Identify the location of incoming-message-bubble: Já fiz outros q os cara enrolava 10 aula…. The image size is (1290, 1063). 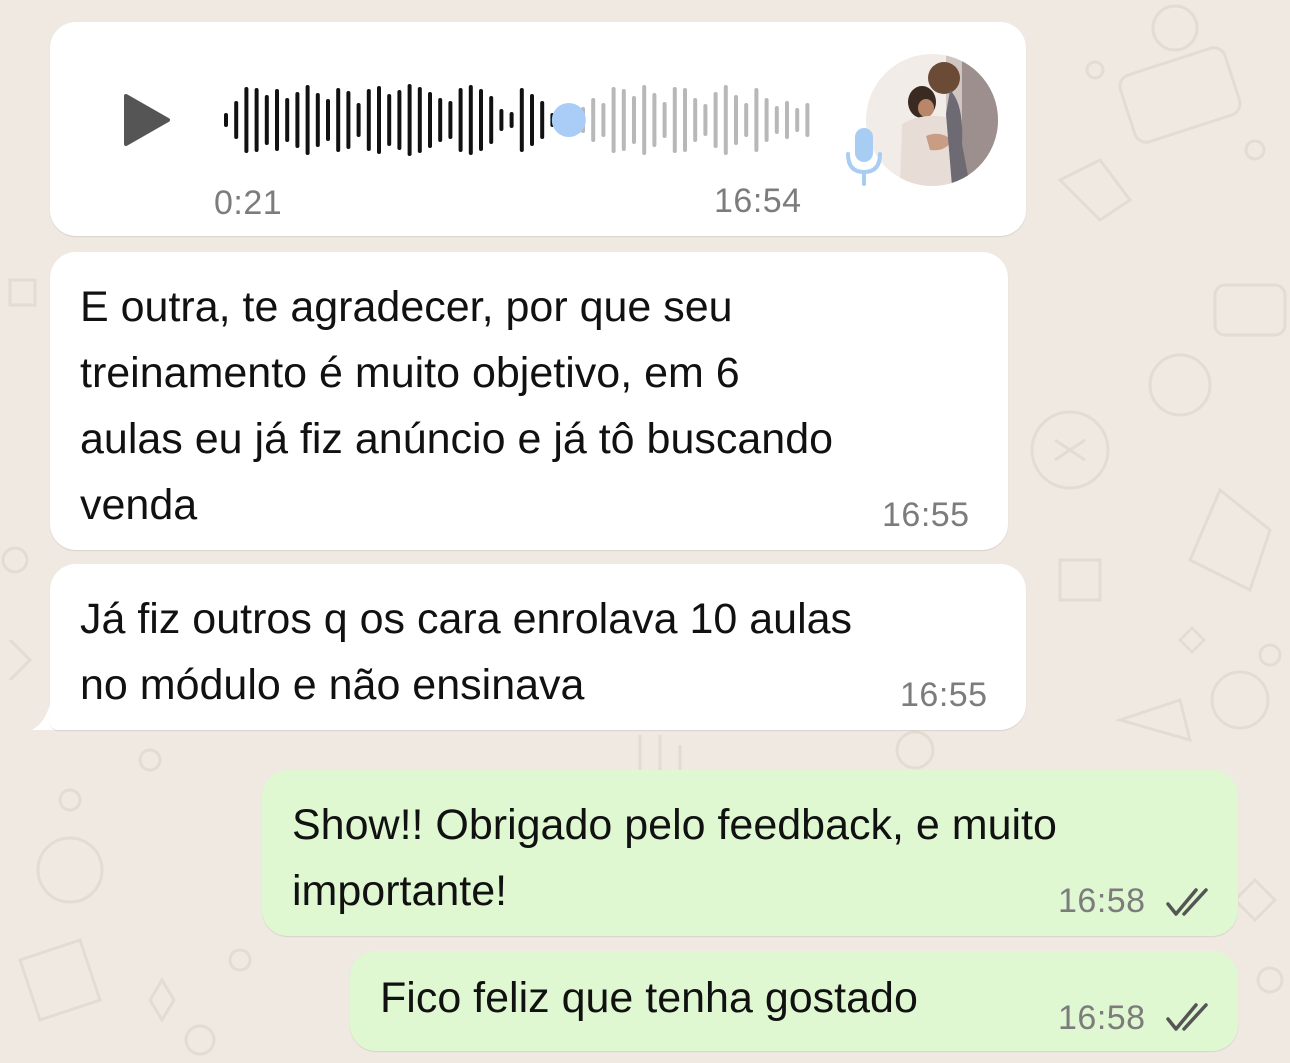
(538, 647).